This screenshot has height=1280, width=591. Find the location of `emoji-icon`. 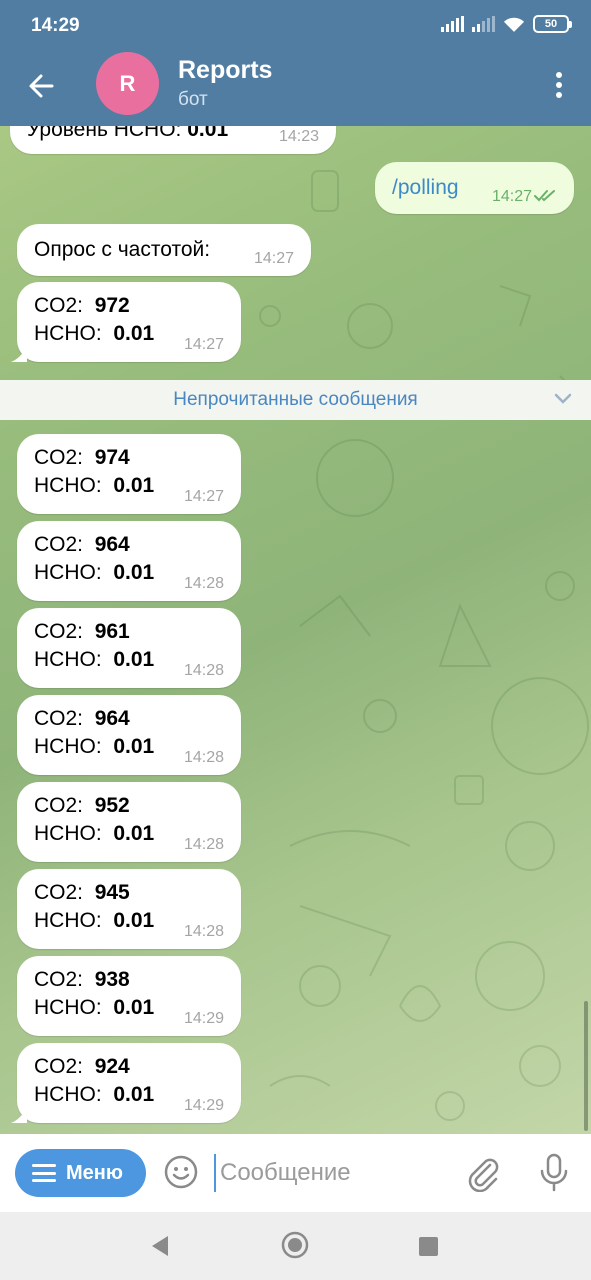

emoji-icon is located at coordinates (181, 1172).